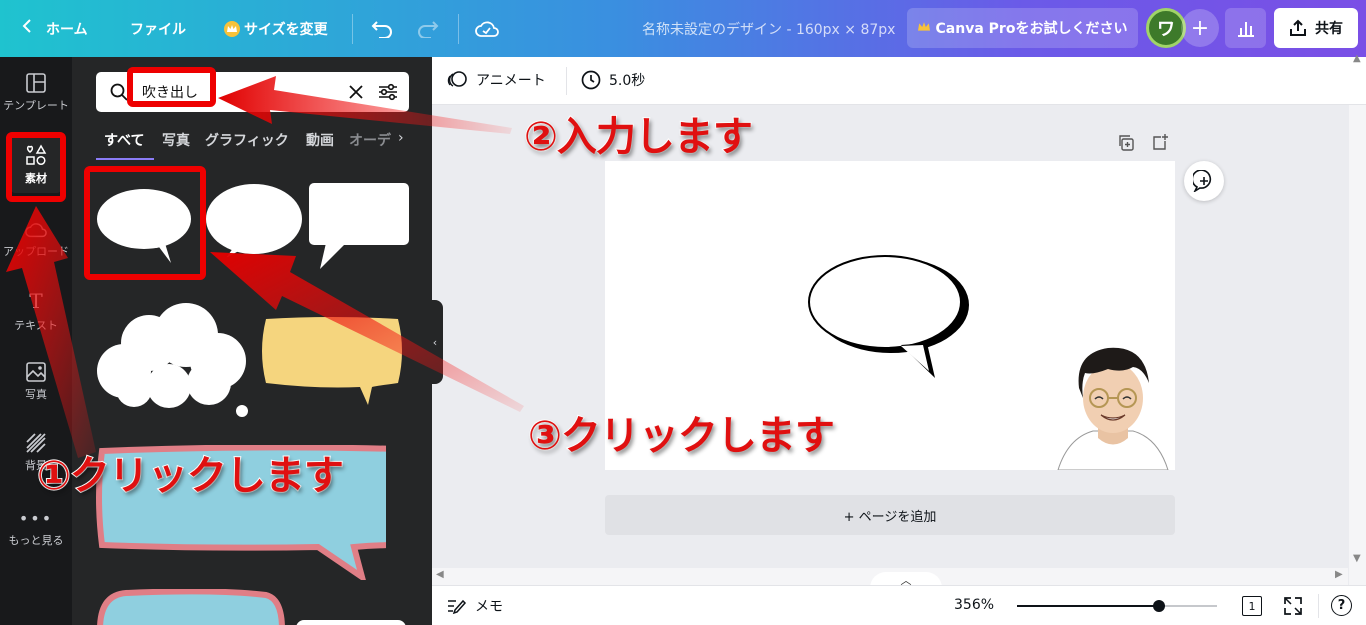 This screenshot has width=1366, height=625. Describe the element at coordinates (286, 29) in the screenshot. I see `resize-label: サイズを変更` at that location.